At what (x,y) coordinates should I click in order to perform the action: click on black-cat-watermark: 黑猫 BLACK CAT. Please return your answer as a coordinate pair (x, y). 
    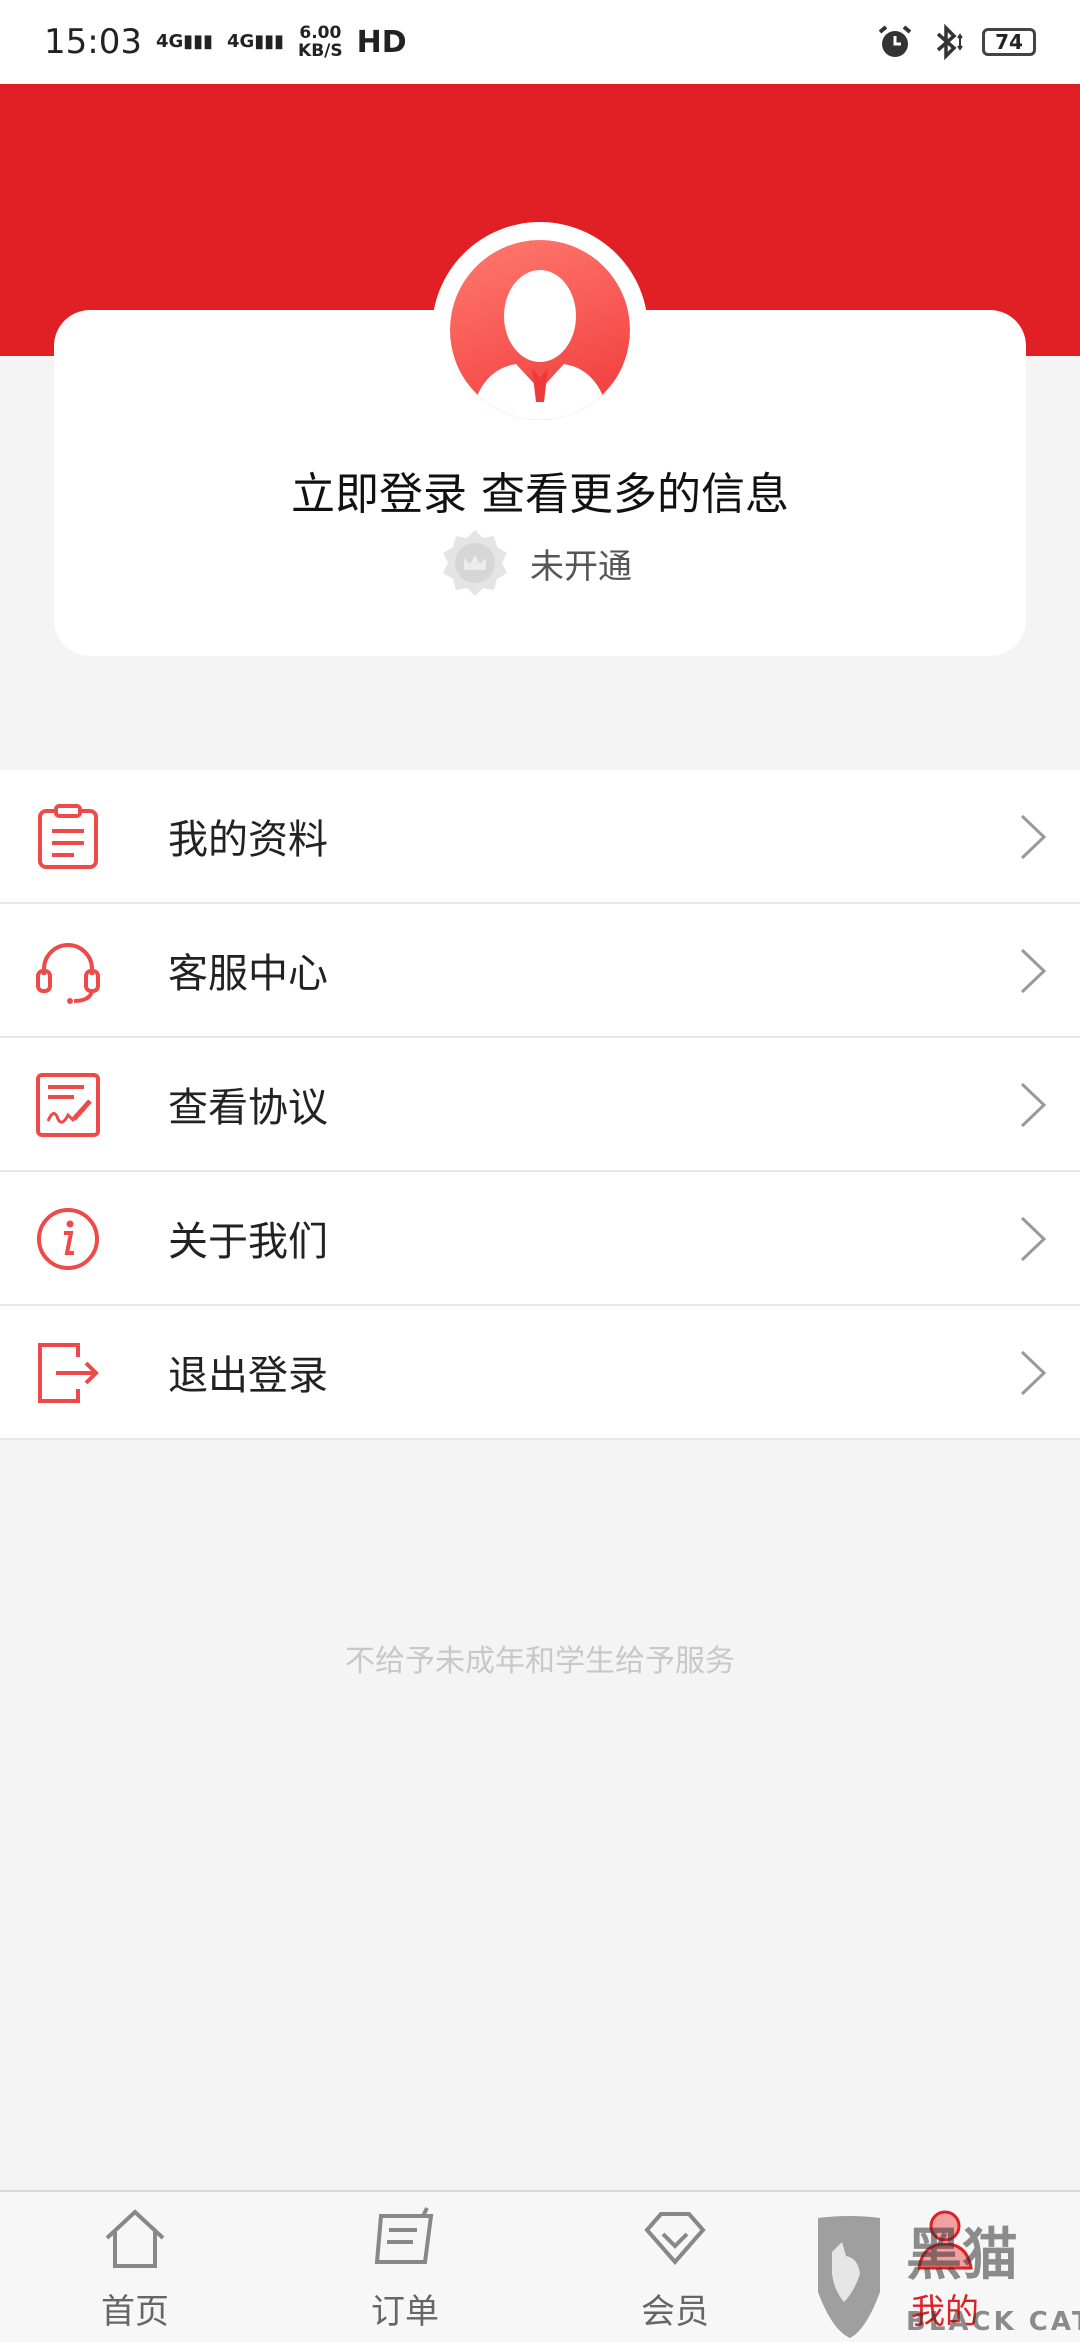
    Looking at the image, I should click on (949, 2277).